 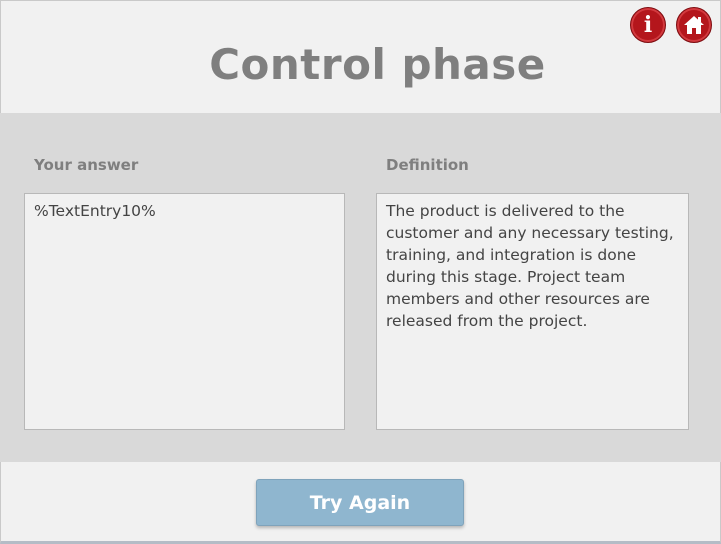 I want to click on page-title: Control phase, so click(x=377, y=64).